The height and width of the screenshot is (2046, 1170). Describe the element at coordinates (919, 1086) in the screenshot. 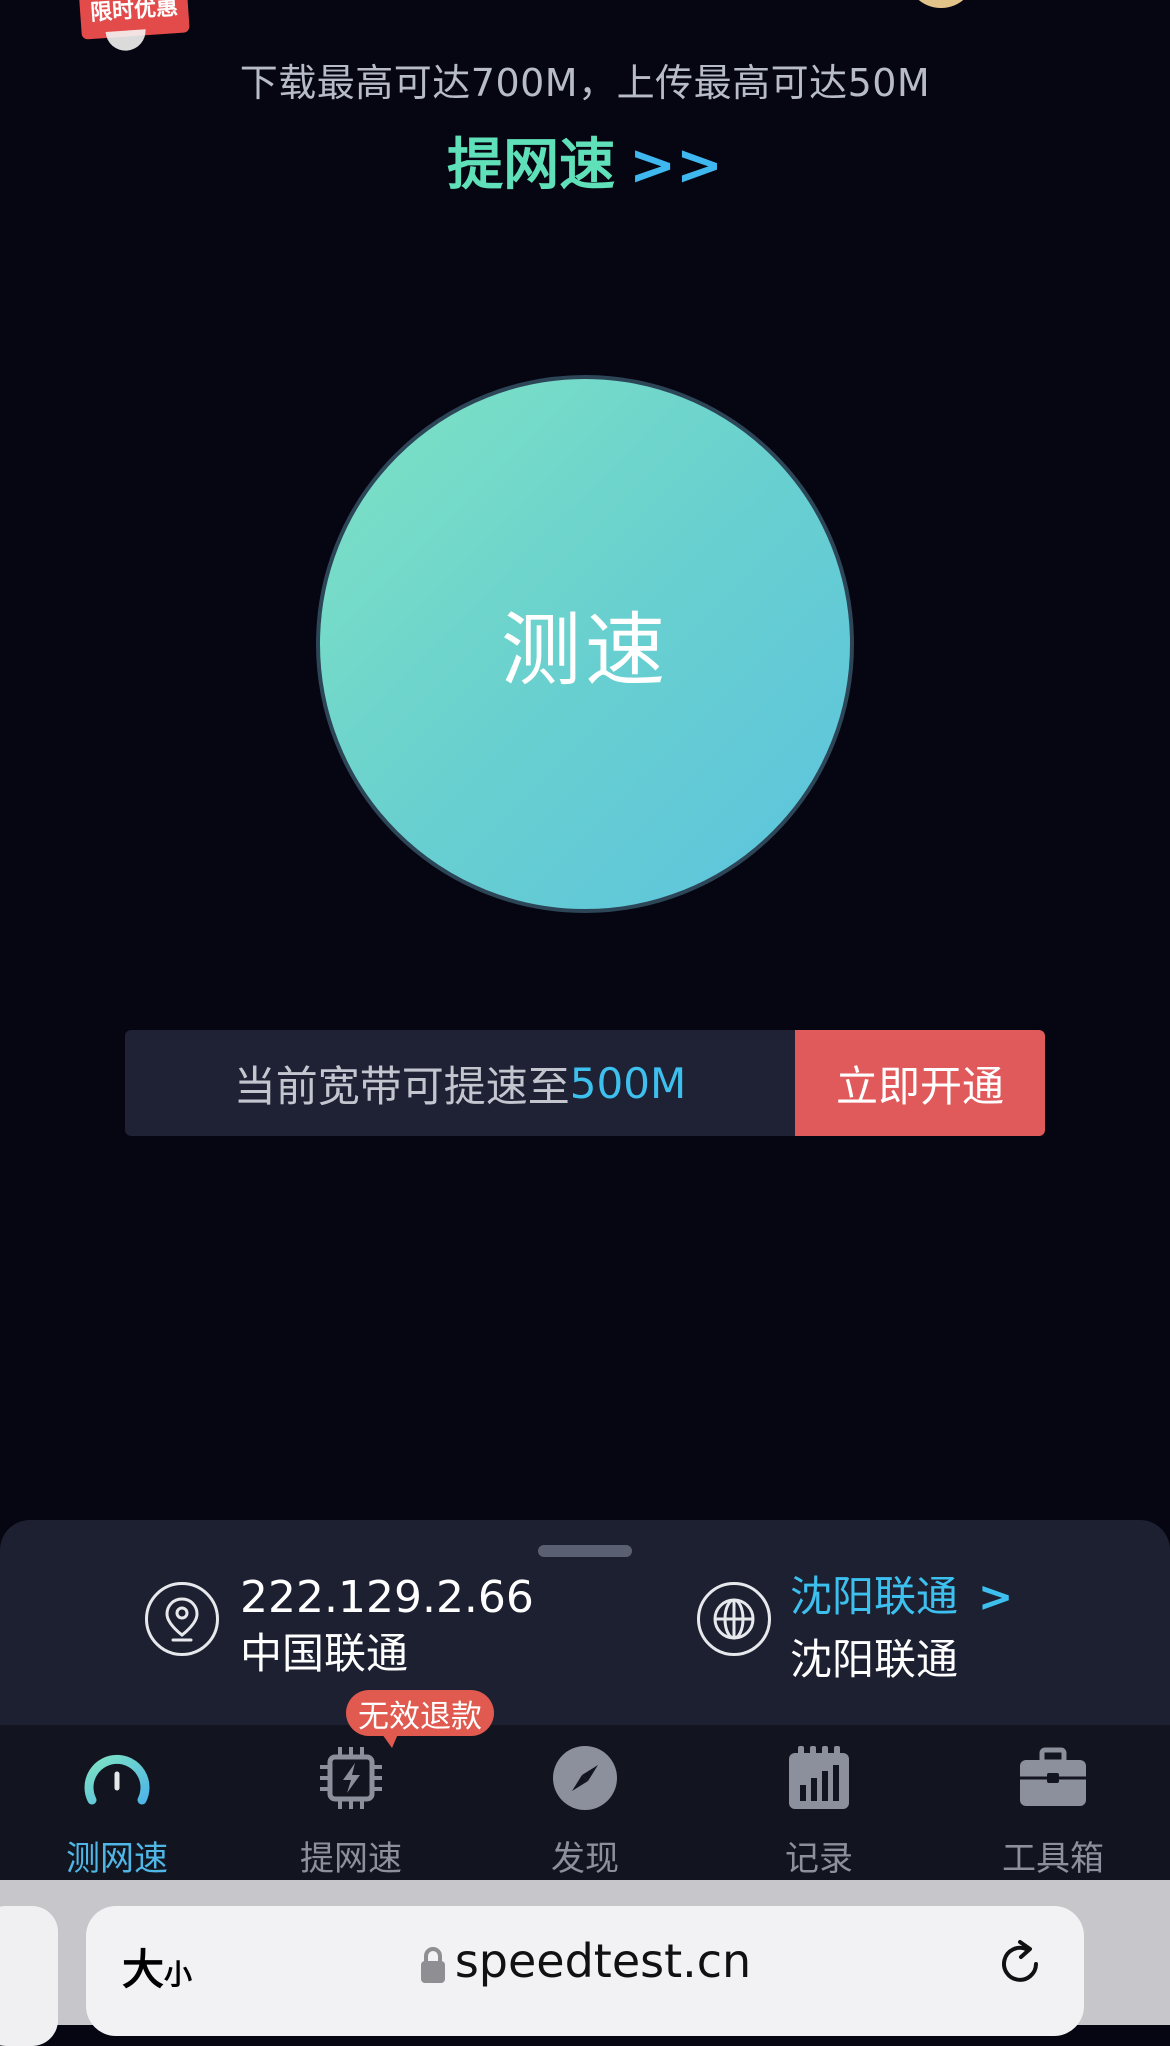

I see `activate-now-label: 立即开通` at that location.